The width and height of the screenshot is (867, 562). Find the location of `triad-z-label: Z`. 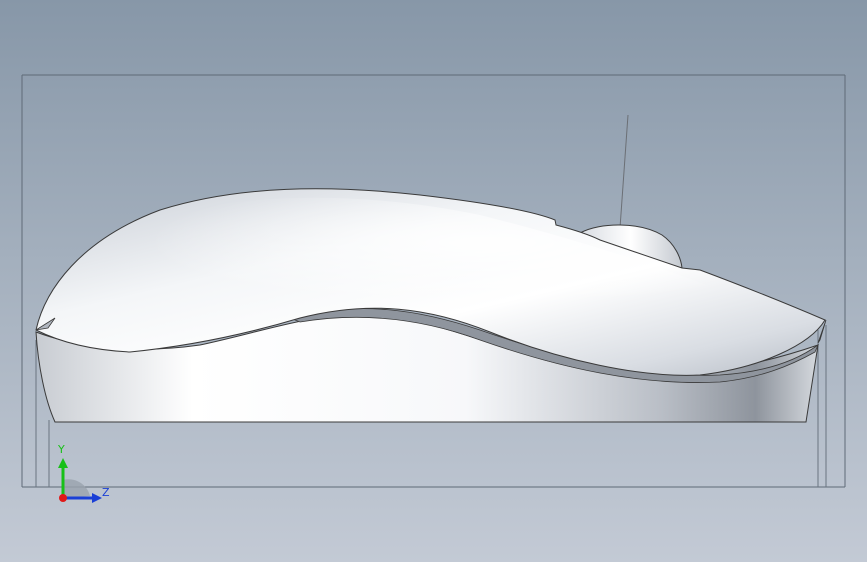

triad-z-label: Z is located at coordinates (106, 492).